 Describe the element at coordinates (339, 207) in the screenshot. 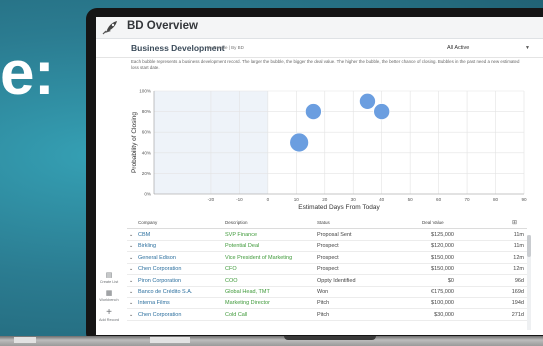

I see `x-axis-title: Estimated Days From Today` at that location.